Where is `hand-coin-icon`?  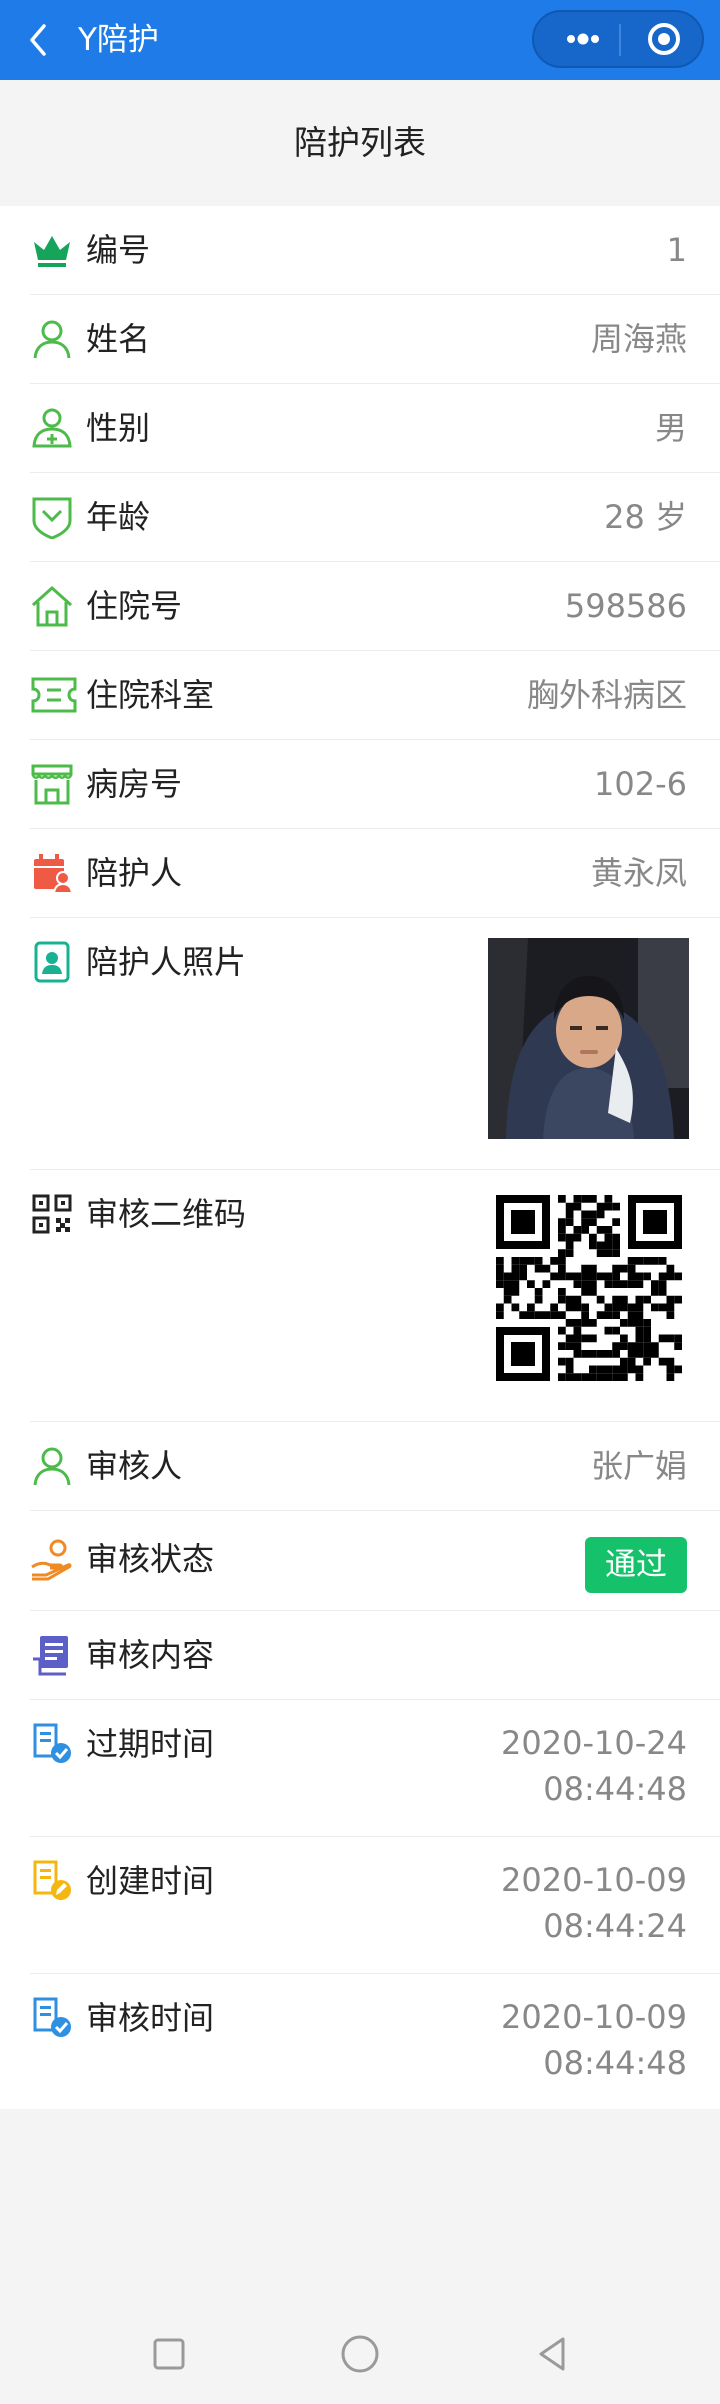 hand-coin-icon is located at coordinates (52, 1559).